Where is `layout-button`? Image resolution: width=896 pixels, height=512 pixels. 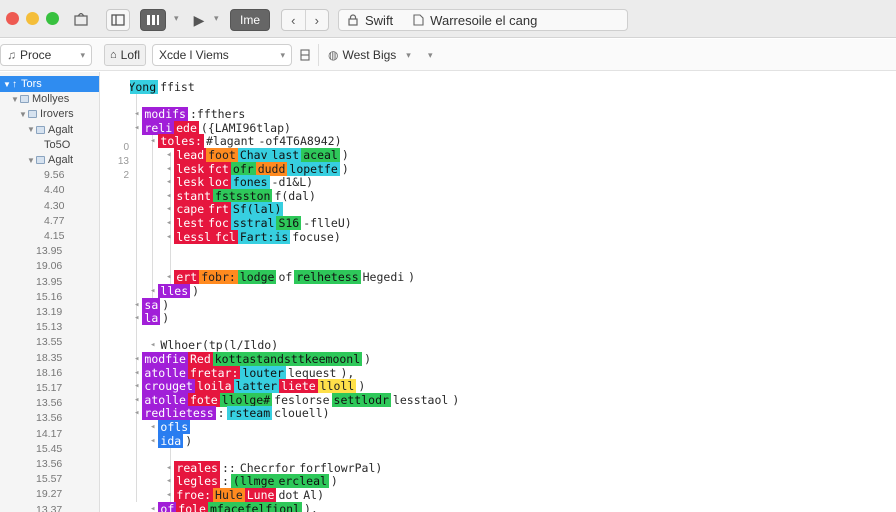
layout-button is located at coordinates (153, 20).